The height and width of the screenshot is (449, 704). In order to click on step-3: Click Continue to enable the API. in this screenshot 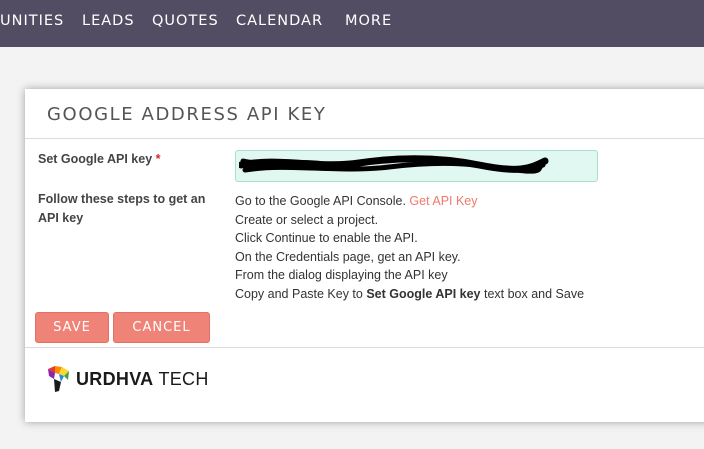, I will do `click(326, 238)`.